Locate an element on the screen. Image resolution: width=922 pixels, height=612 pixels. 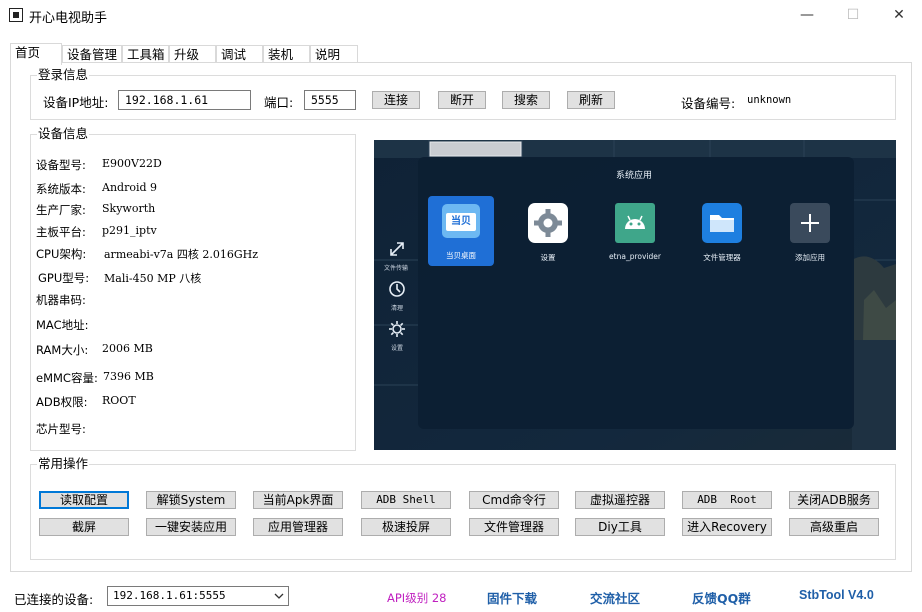
device-id-value: unknown is located at coordinates (769, 100).